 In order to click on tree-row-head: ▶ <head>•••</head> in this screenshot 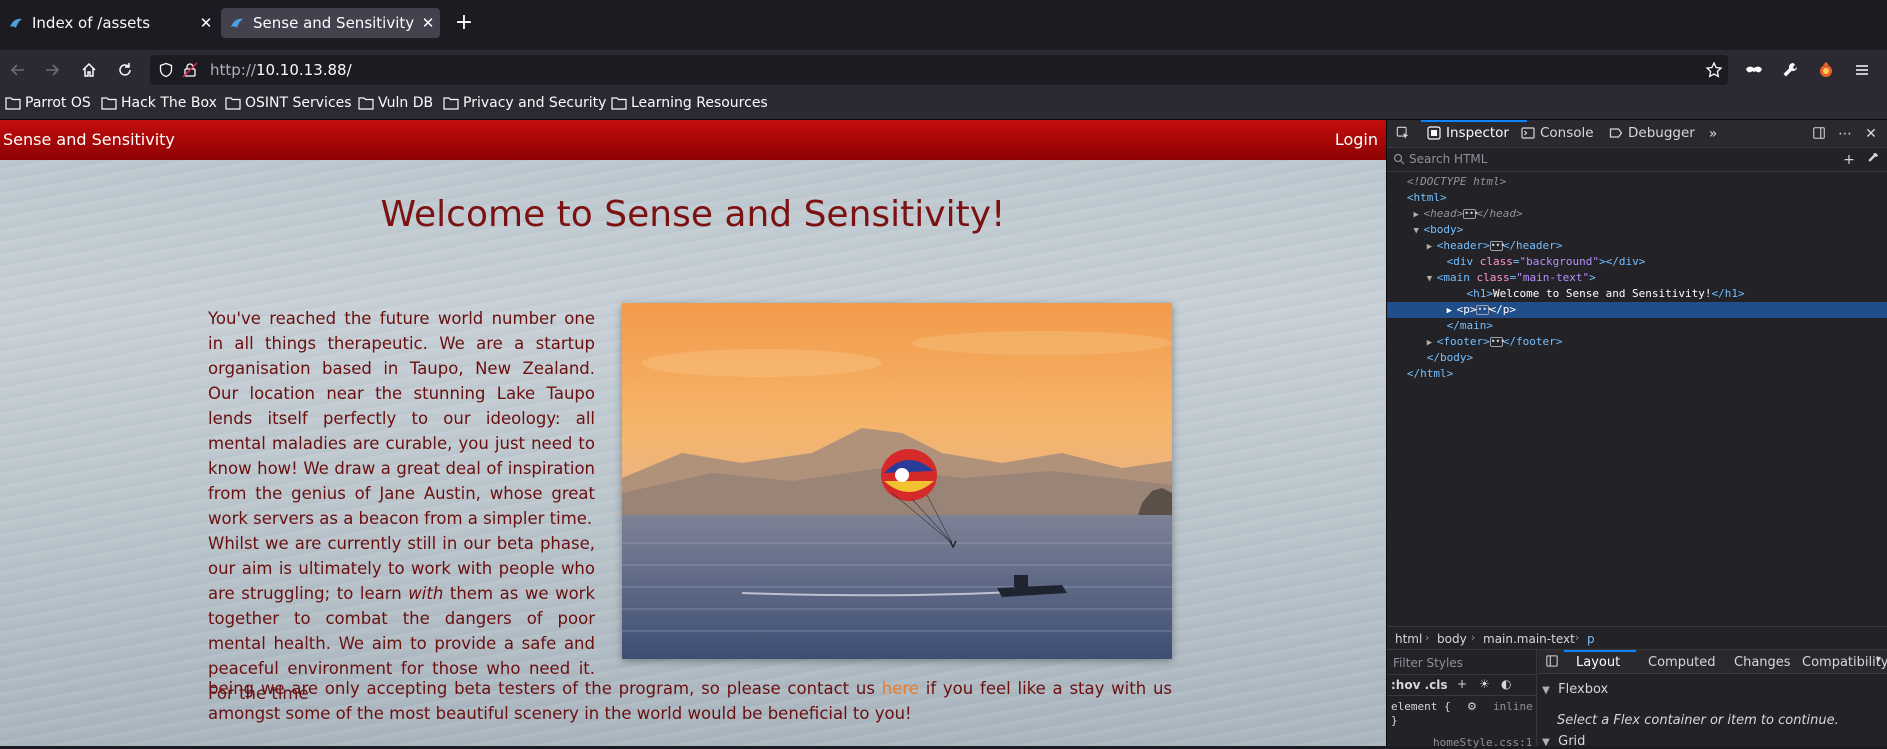, I will do `click(1637, 214)`.